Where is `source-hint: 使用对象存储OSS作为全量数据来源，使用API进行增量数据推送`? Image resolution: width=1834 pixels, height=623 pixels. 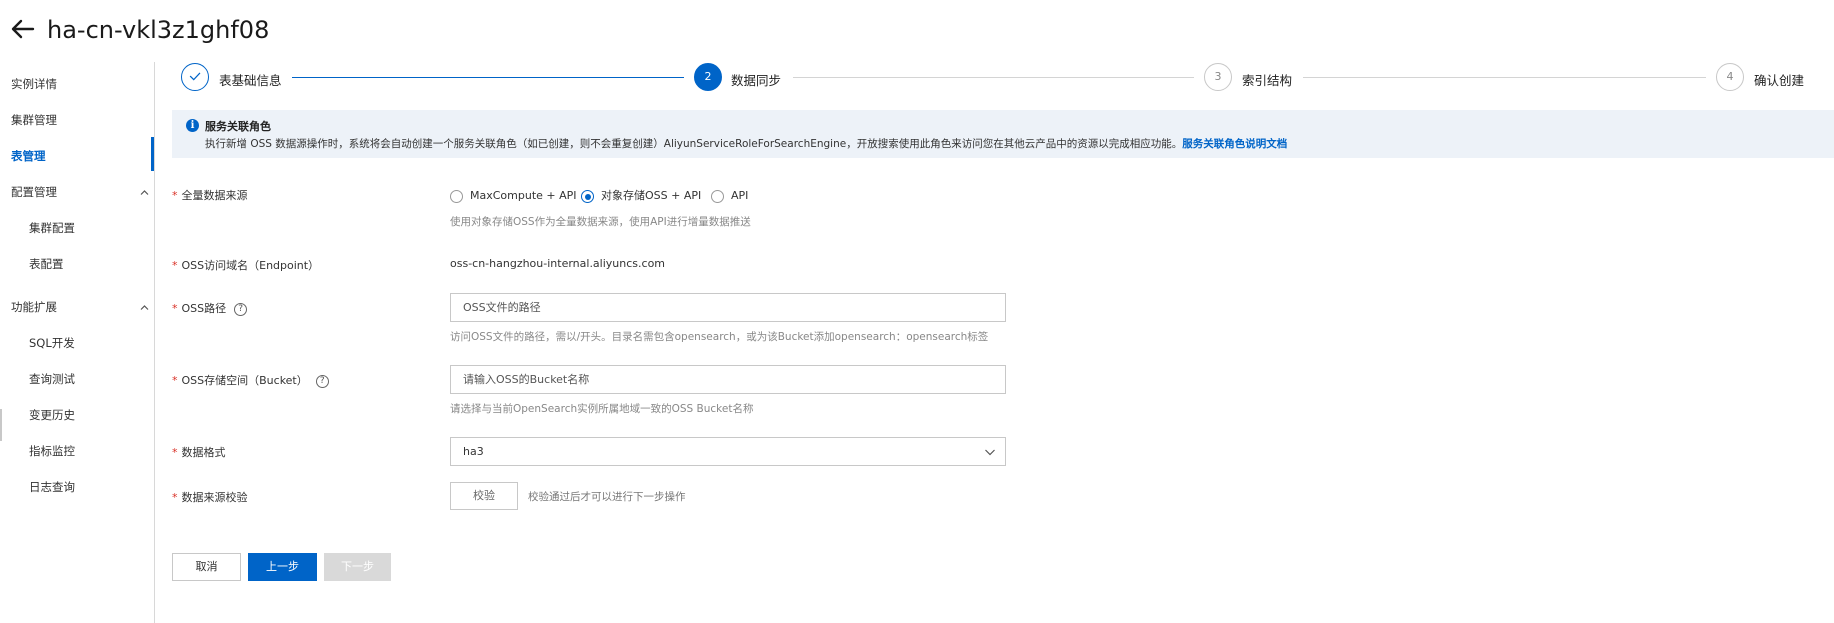
source-hint: 使用对象存储OSS作为全量数据来源，使用API进行增量数据推送 is located at coordinates (600, 222).